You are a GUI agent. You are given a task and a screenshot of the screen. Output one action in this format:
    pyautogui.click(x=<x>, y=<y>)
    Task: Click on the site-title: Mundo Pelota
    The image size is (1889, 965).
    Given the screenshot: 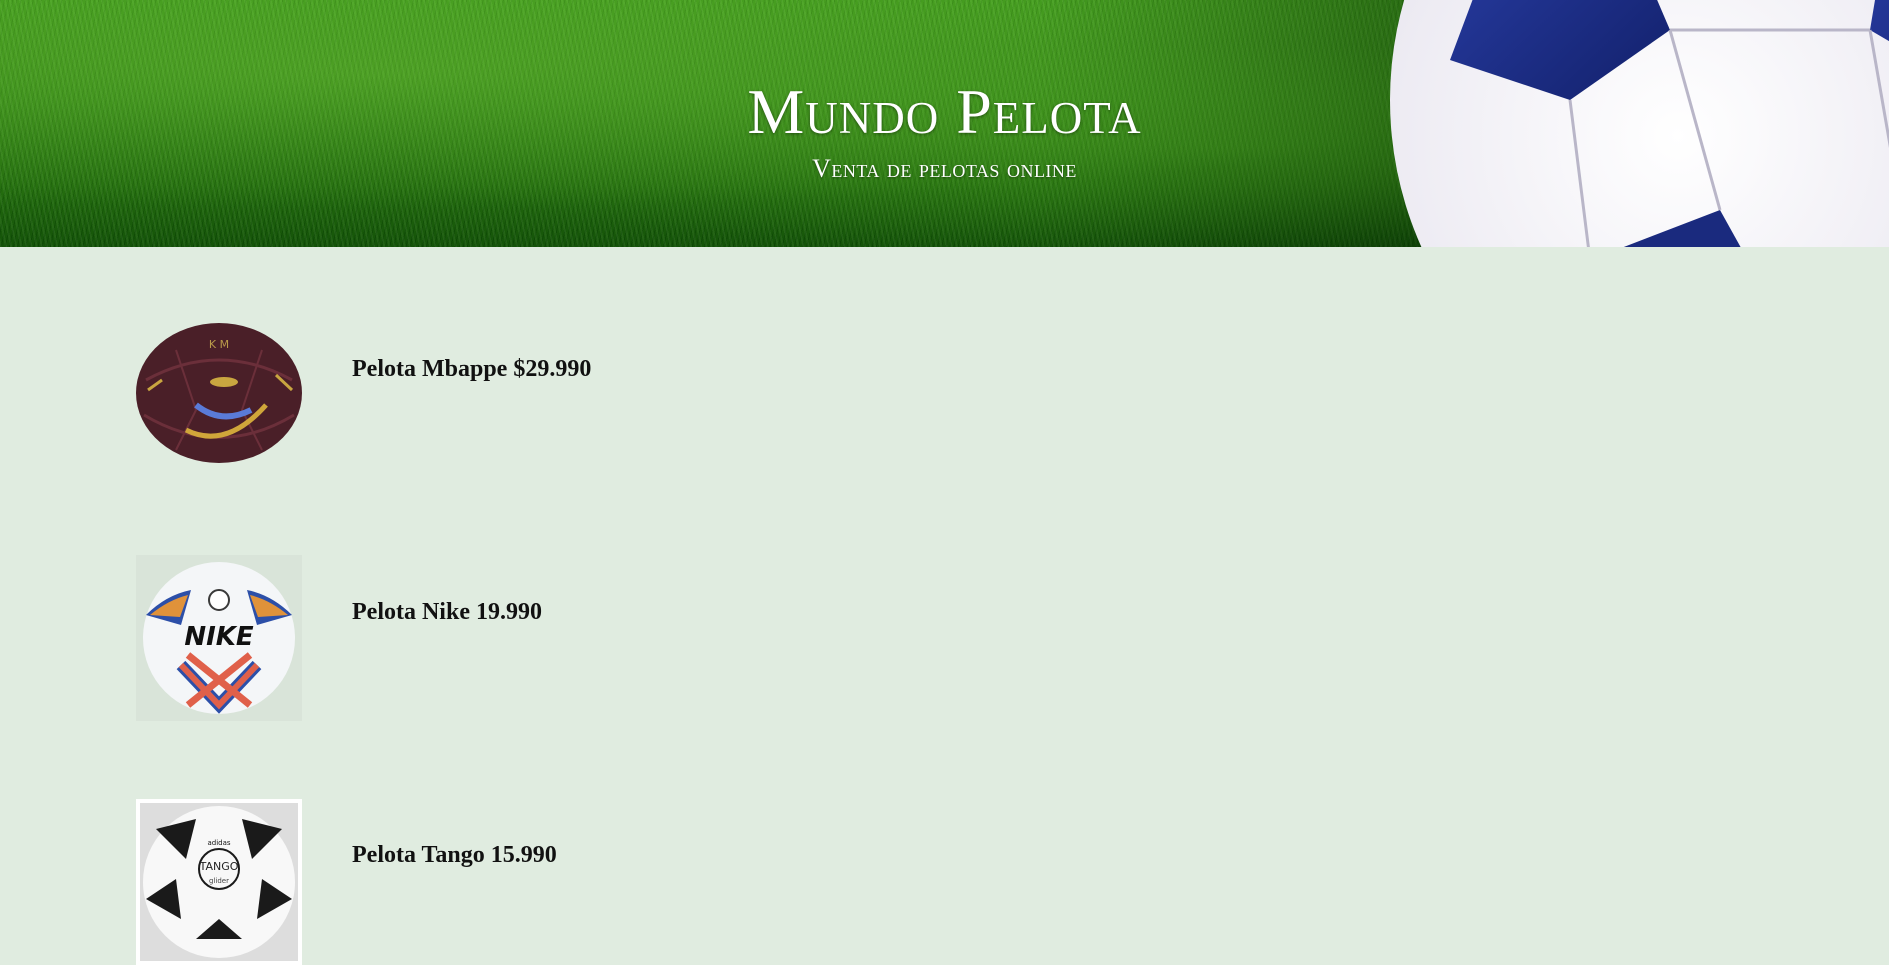 What is the action you would take?
    pyautogui.click(x=944, y=111)
    